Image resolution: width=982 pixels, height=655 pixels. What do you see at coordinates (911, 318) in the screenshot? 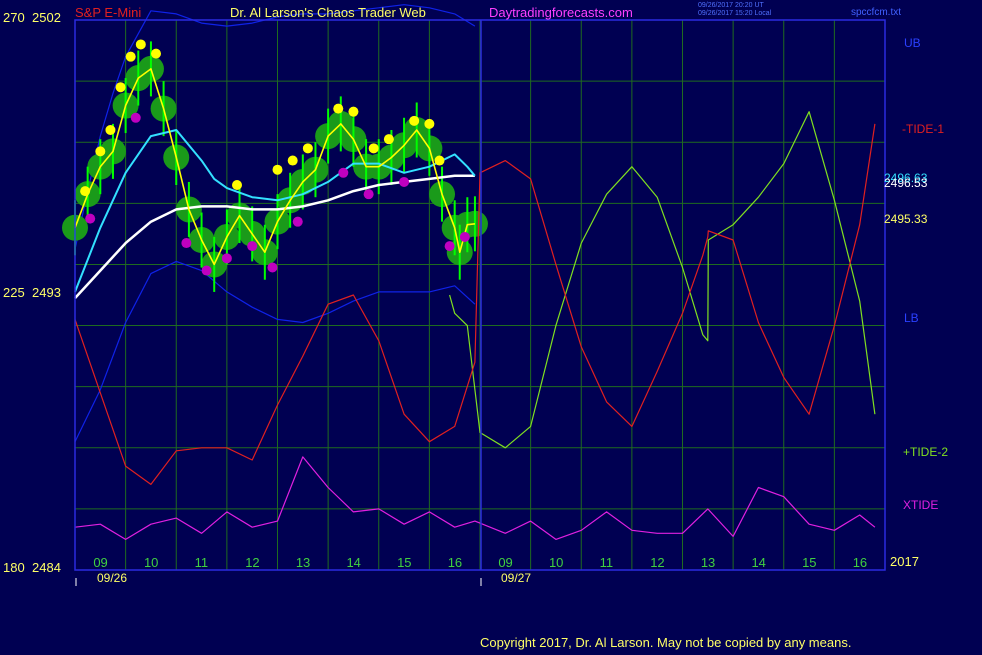
I see `label-lb: LB` at bounding box center [911, 318].